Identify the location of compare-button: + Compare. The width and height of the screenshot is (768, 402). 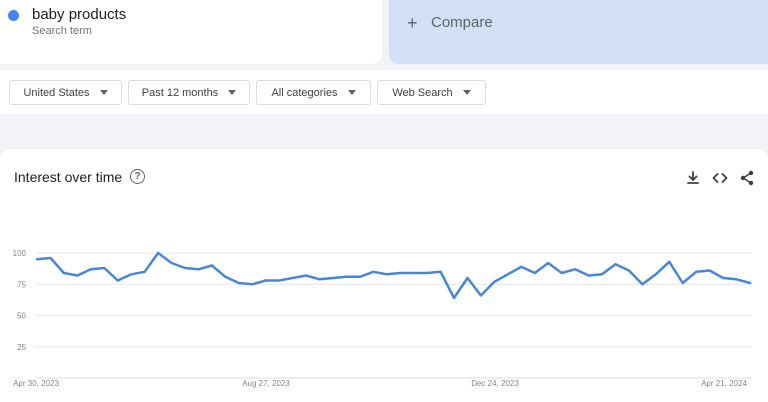
(578, 32).